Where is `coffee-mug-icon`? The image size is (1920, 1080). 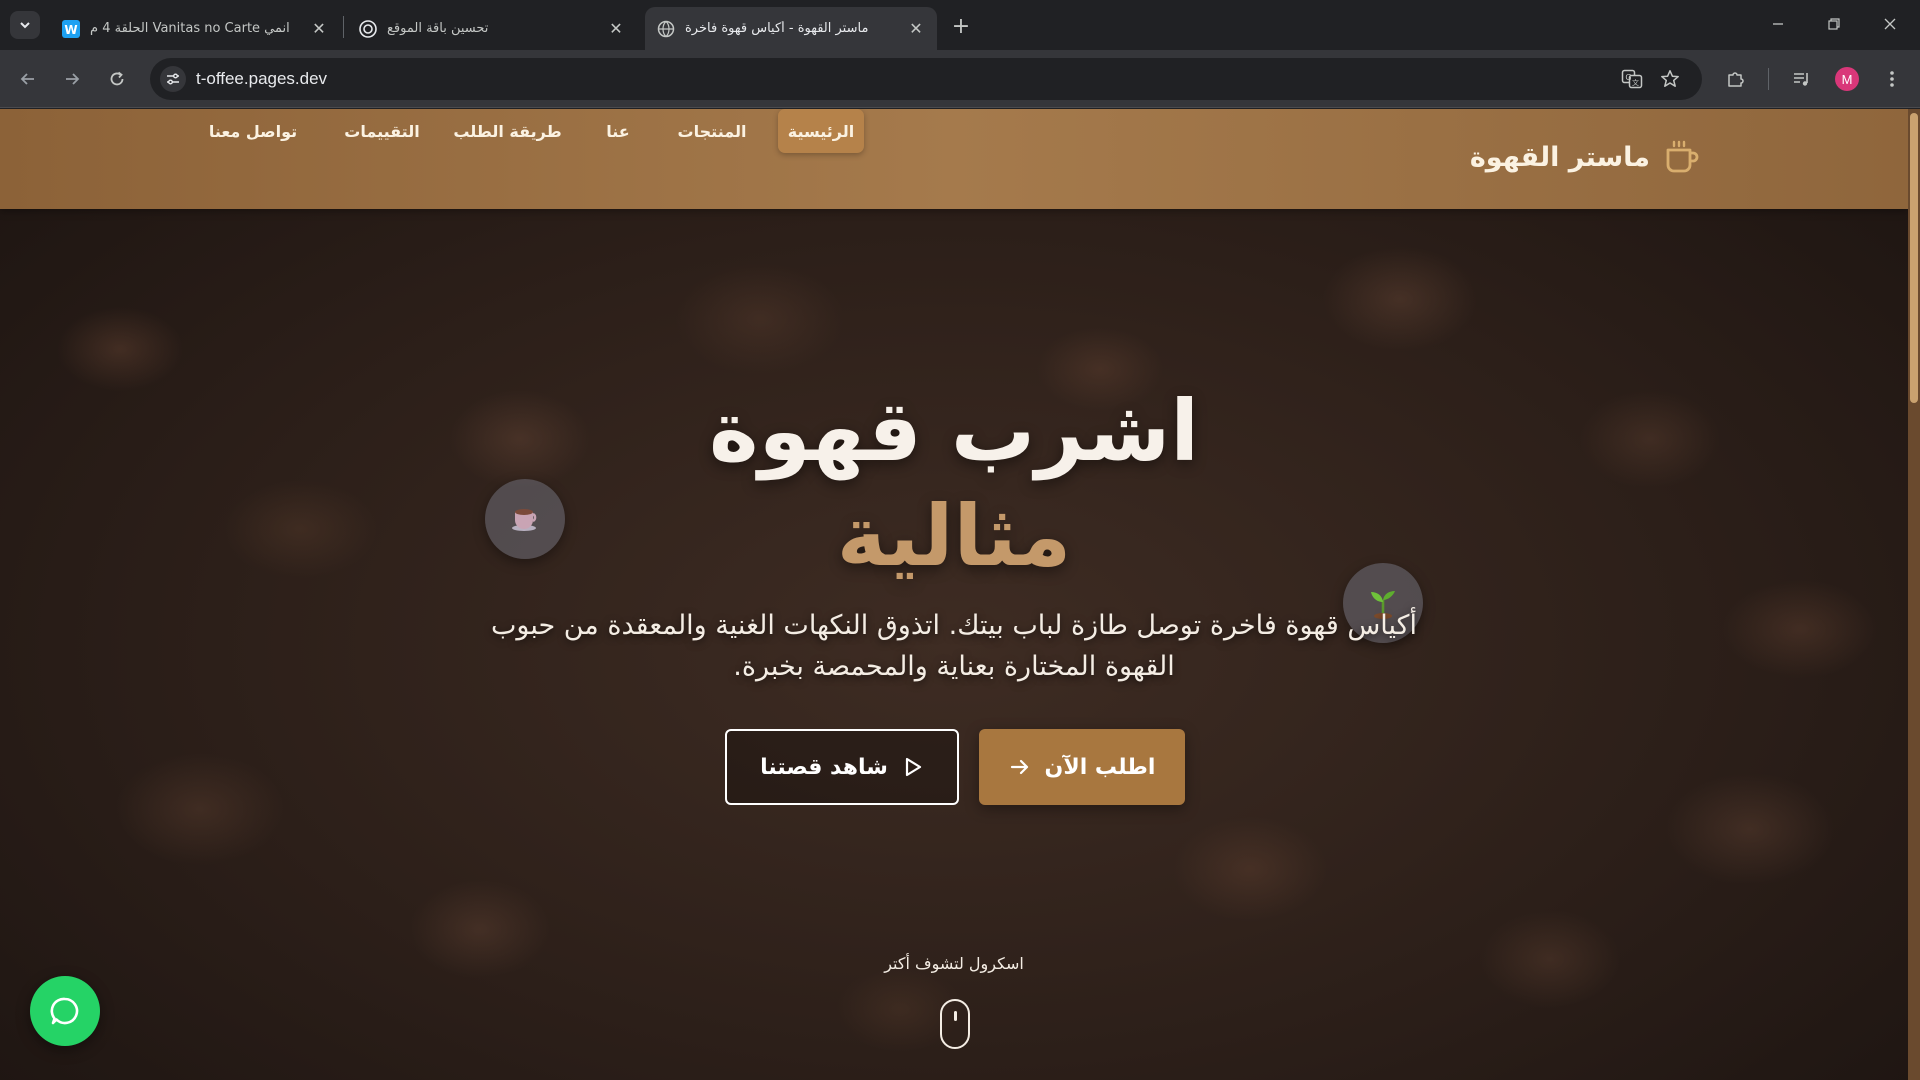 coffee-mug-icon is located at coordinates (1682, 157).